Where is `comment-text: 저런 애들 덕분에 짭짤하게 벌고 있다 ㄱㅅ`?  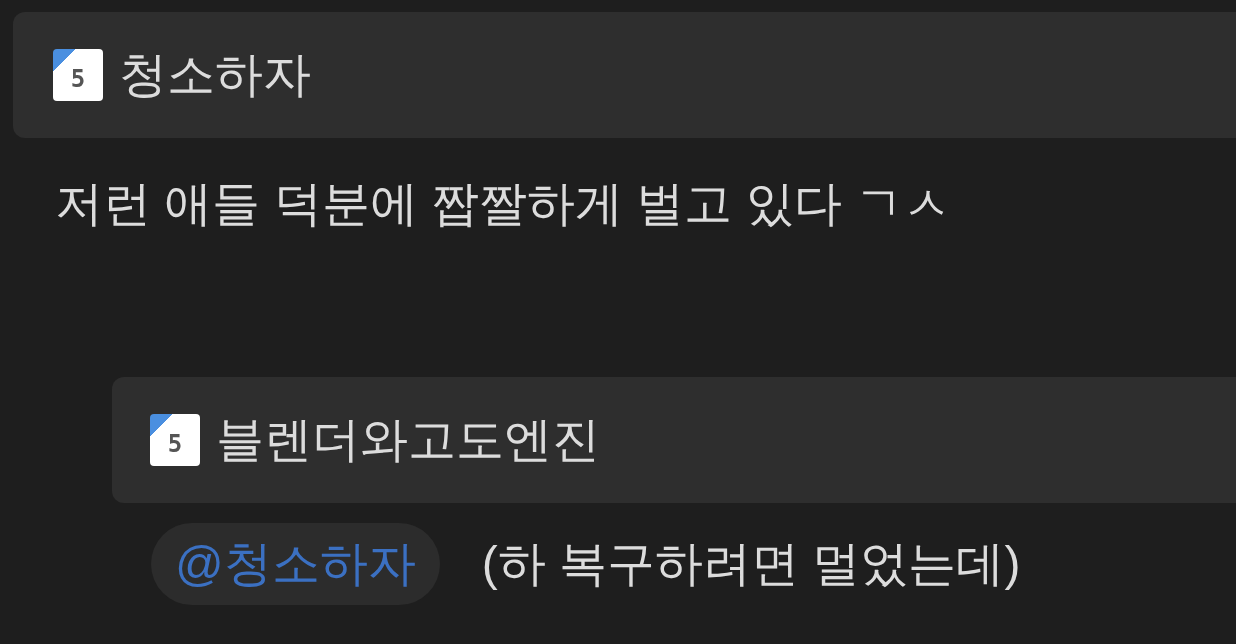 comment-text: 저런 애들 덕분에 짭짤하게 벌고 있다 ㄱㅅ is located at coordinates (503, 204).